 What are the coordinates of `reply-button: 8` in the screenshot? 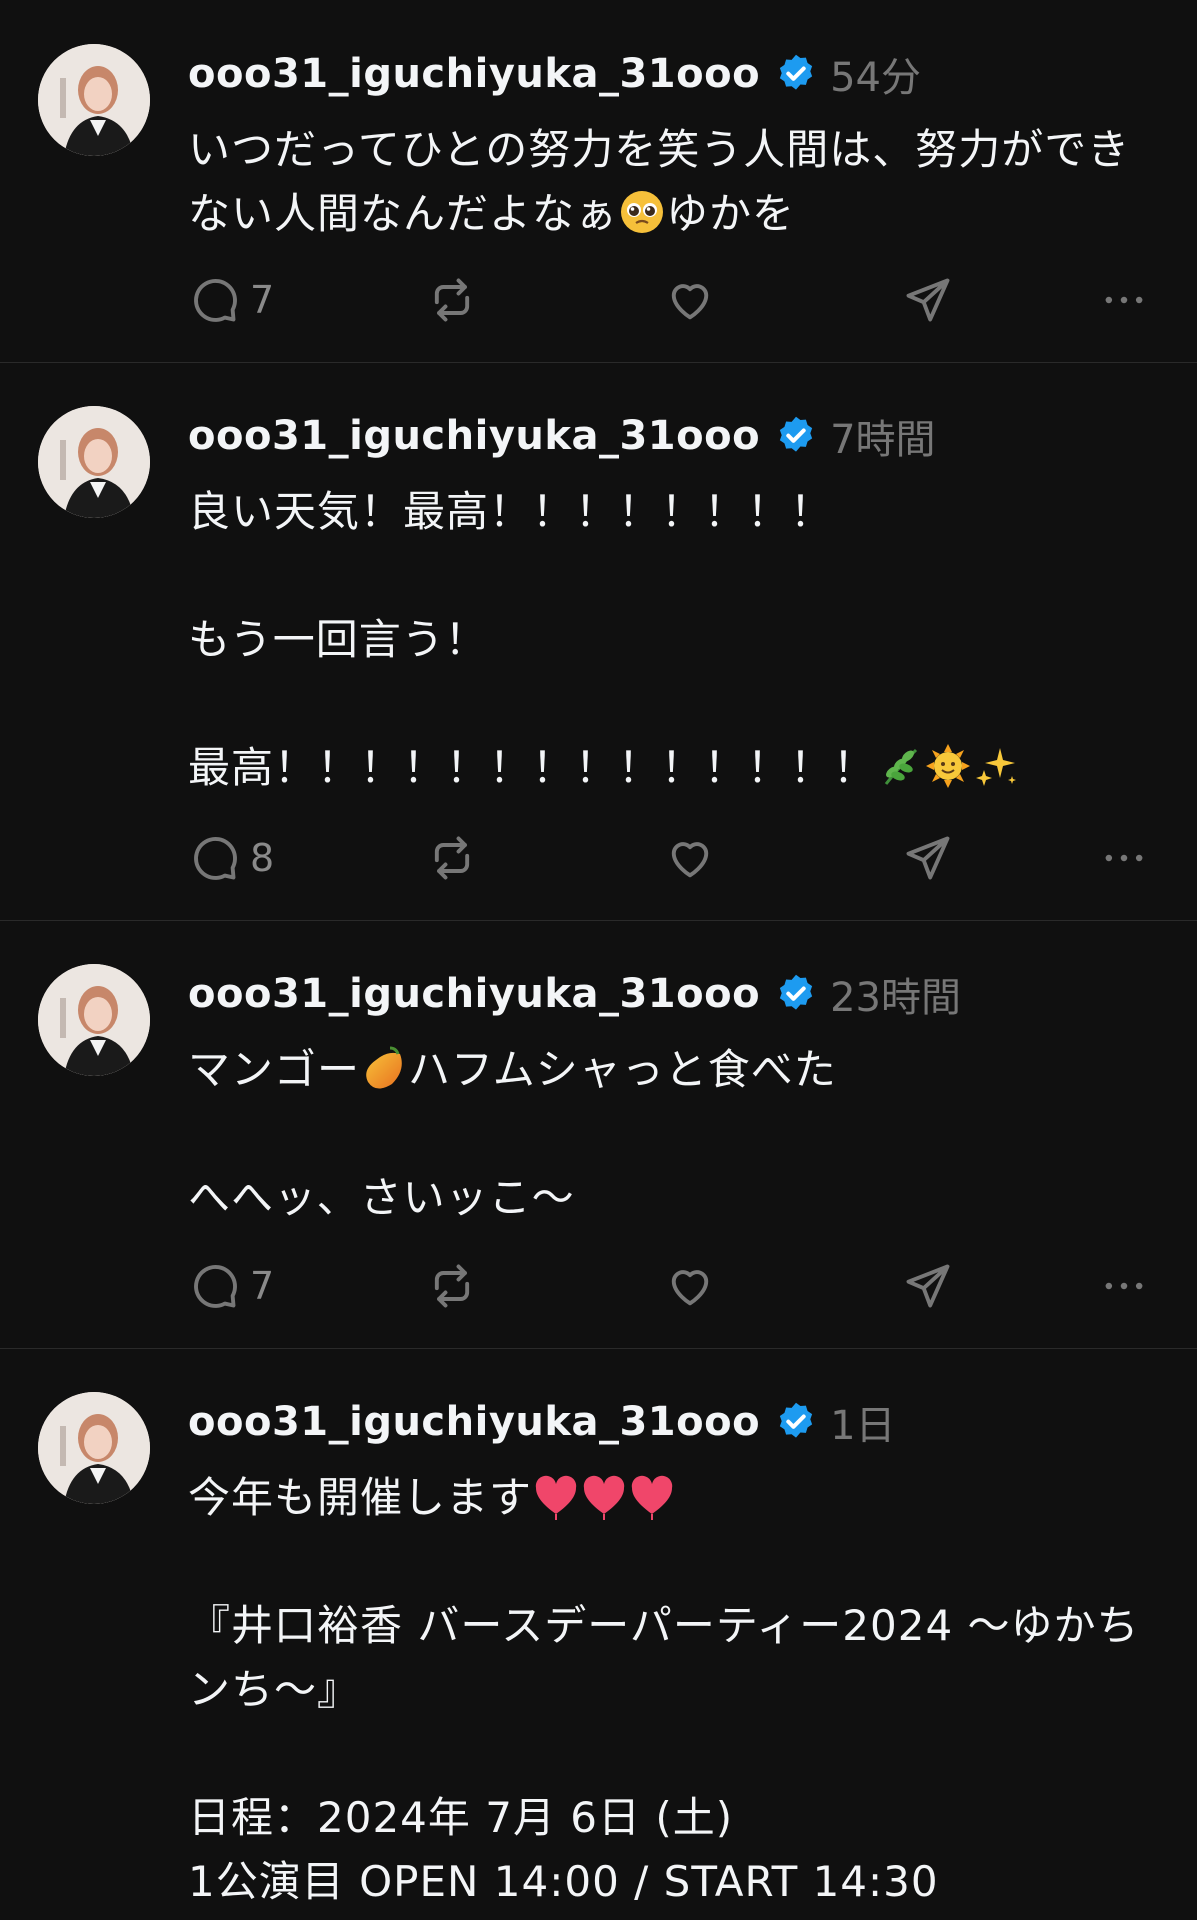 It's located at (231, 858).